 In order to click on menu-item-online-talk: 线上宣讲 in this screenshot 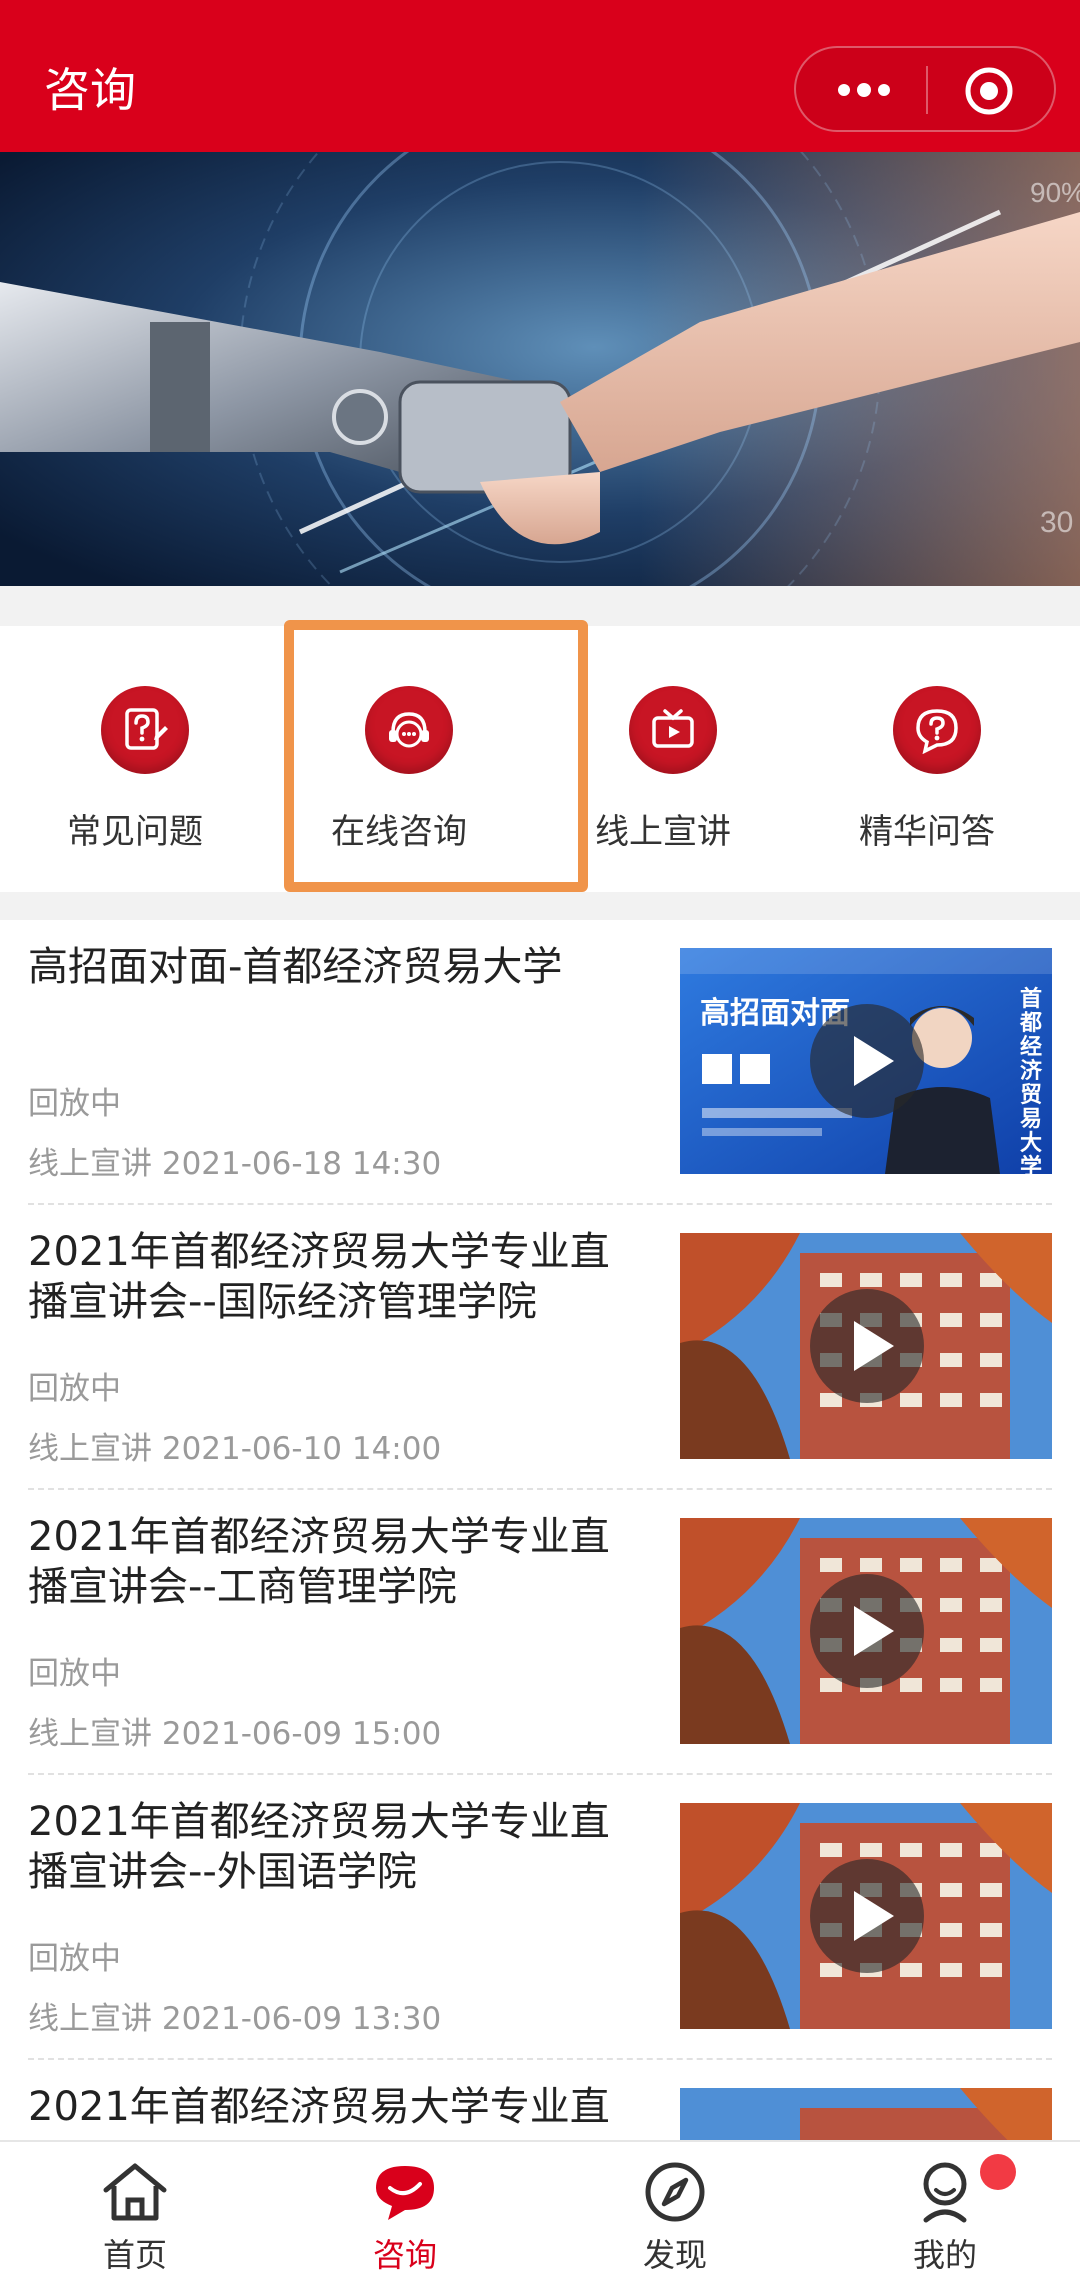, I will do `click(663, 759)`.